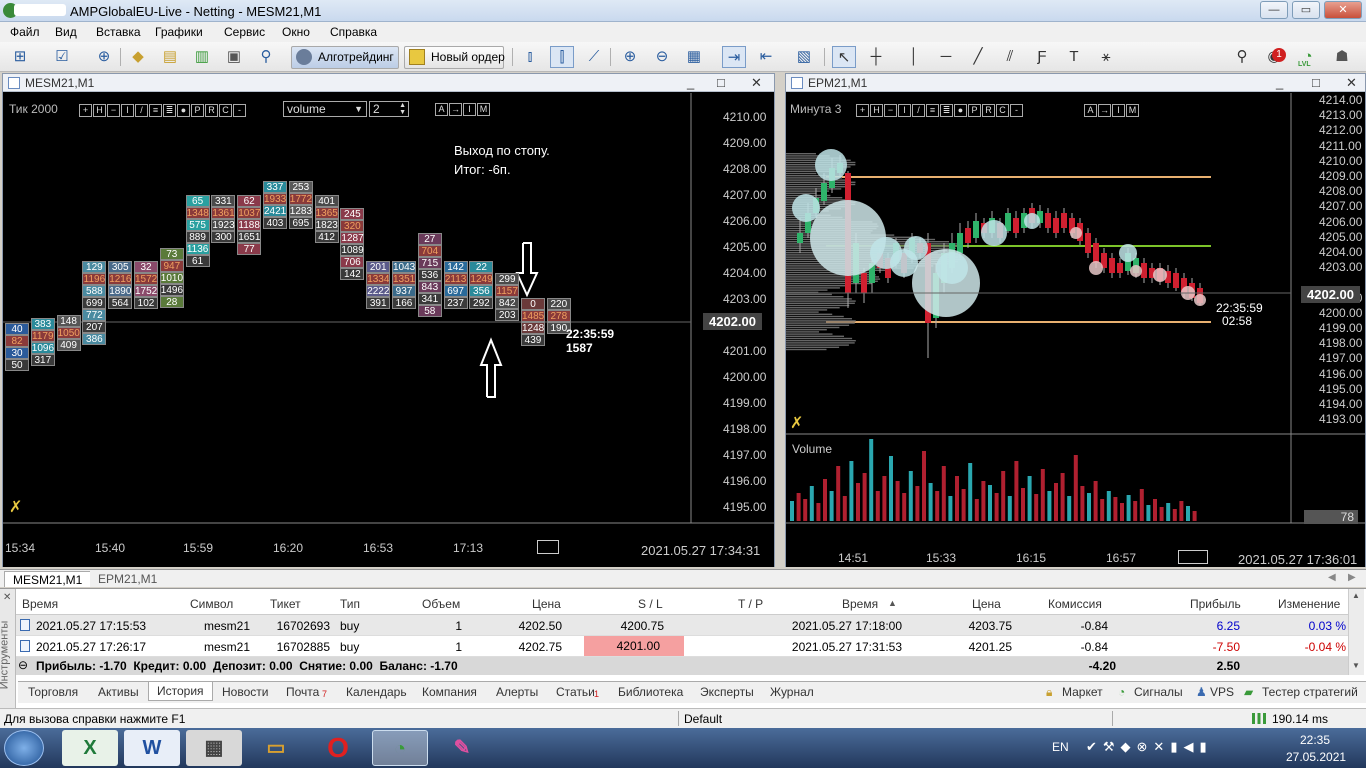 The height and width of the screenshot is (768, 1366). What do you see at coordinates (376, 692) in the screenshot?
I see `tab-calendar: Календарь` at bounding box center [376, 692].